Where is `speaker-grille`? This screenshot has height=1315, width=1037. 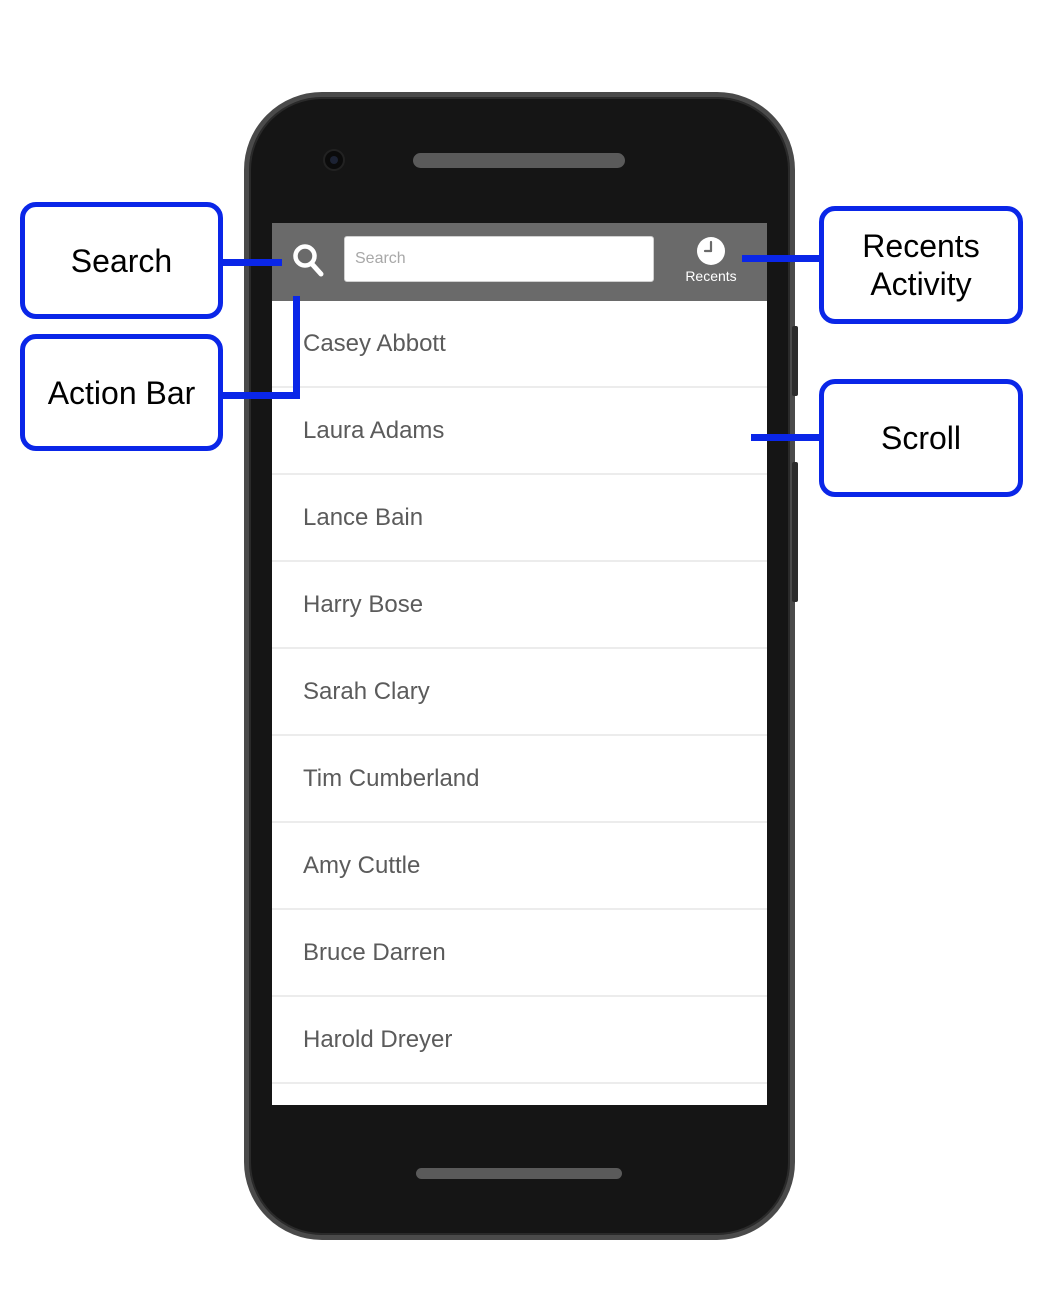
speaker-grille is located at coordinates (519, 160).